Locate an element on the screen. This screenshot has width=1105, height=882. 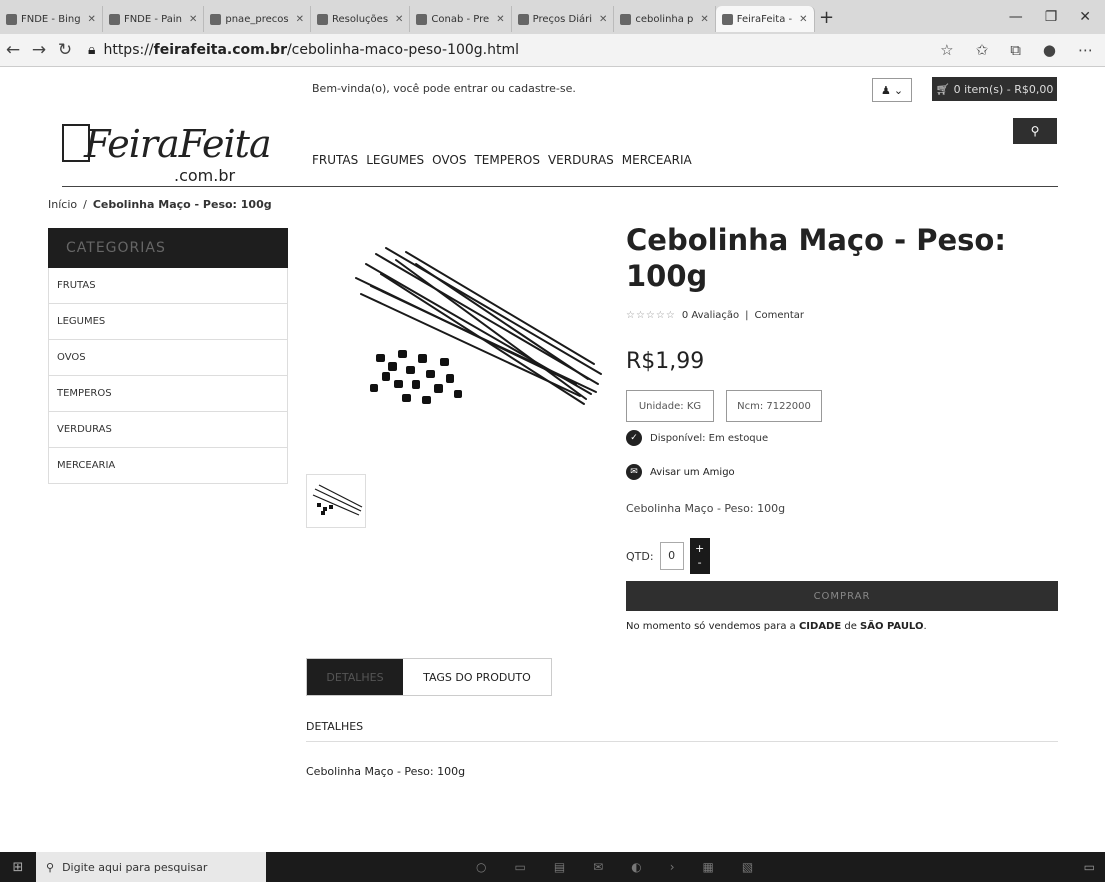
logo-text: FeiraFeita is located at coordinates (178, 144).